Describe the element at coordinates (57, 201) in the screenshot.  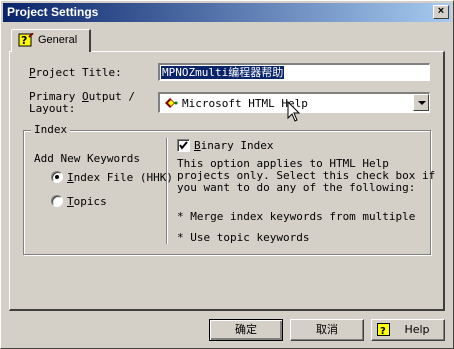
I see `topics-radio` at that location.